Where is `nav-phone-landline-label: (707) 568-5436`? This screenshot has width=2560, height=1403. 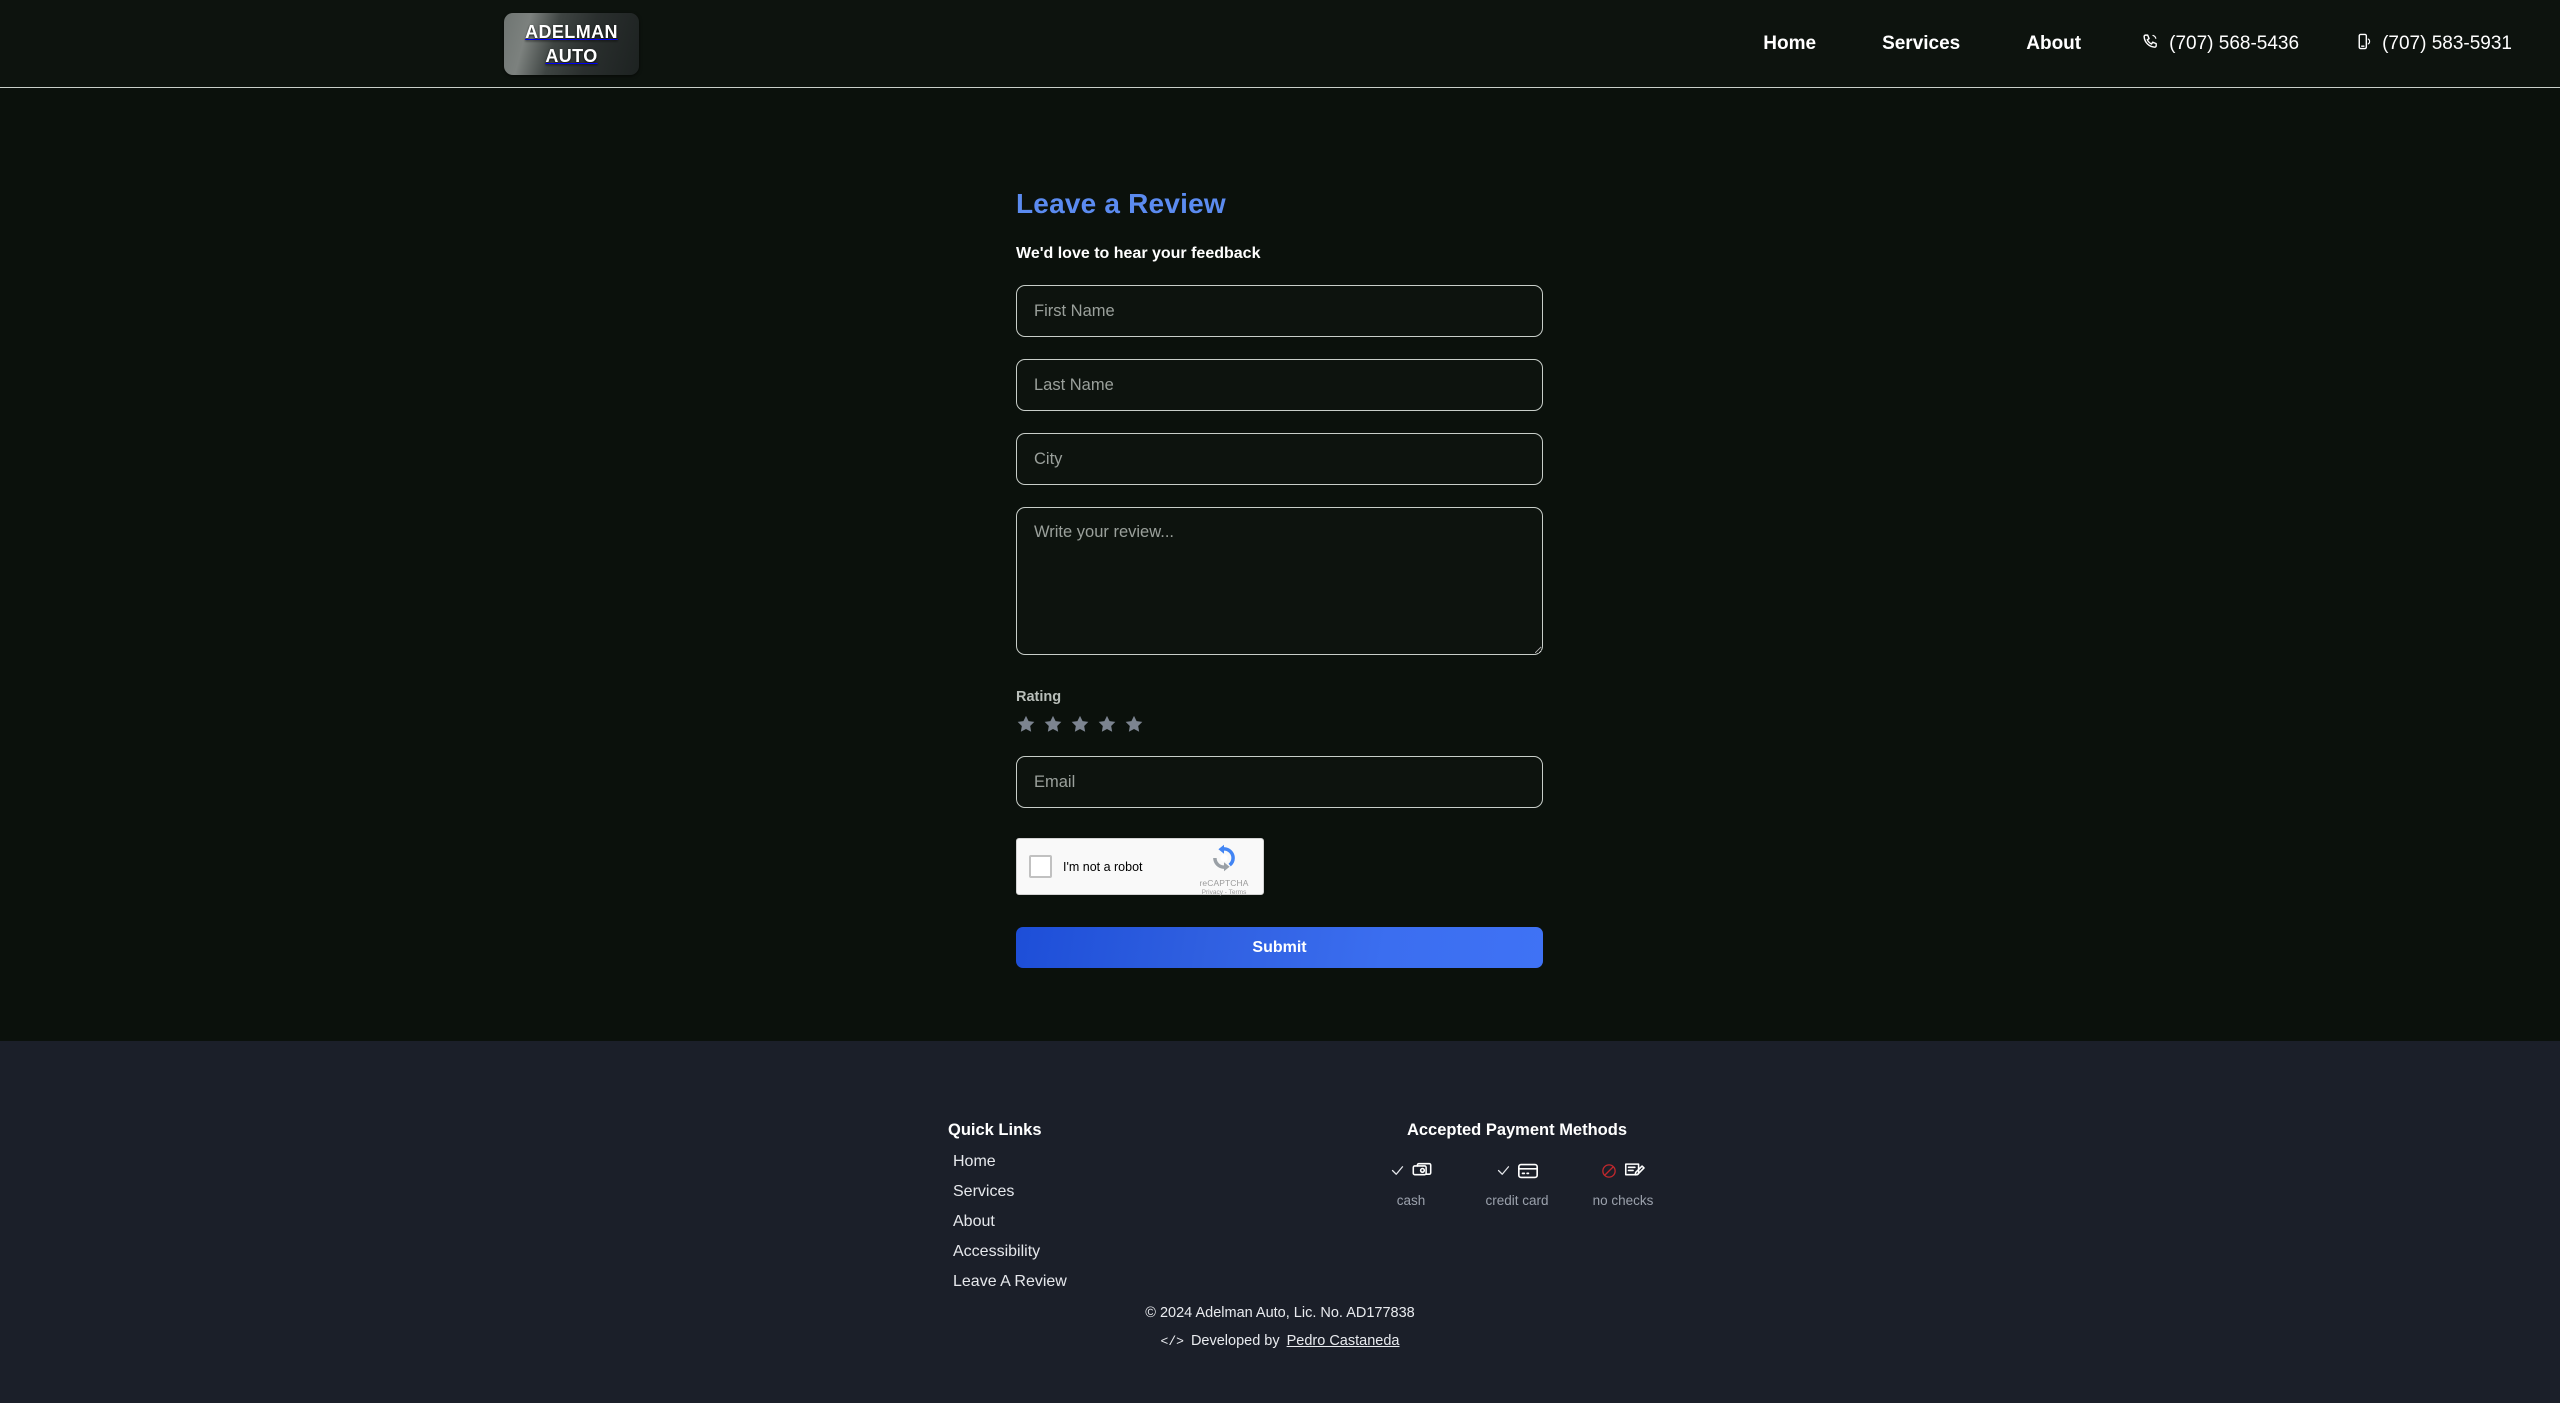
nav-phone-landline-label: (707) 568-5436 is located at coordinates (2234, 43).